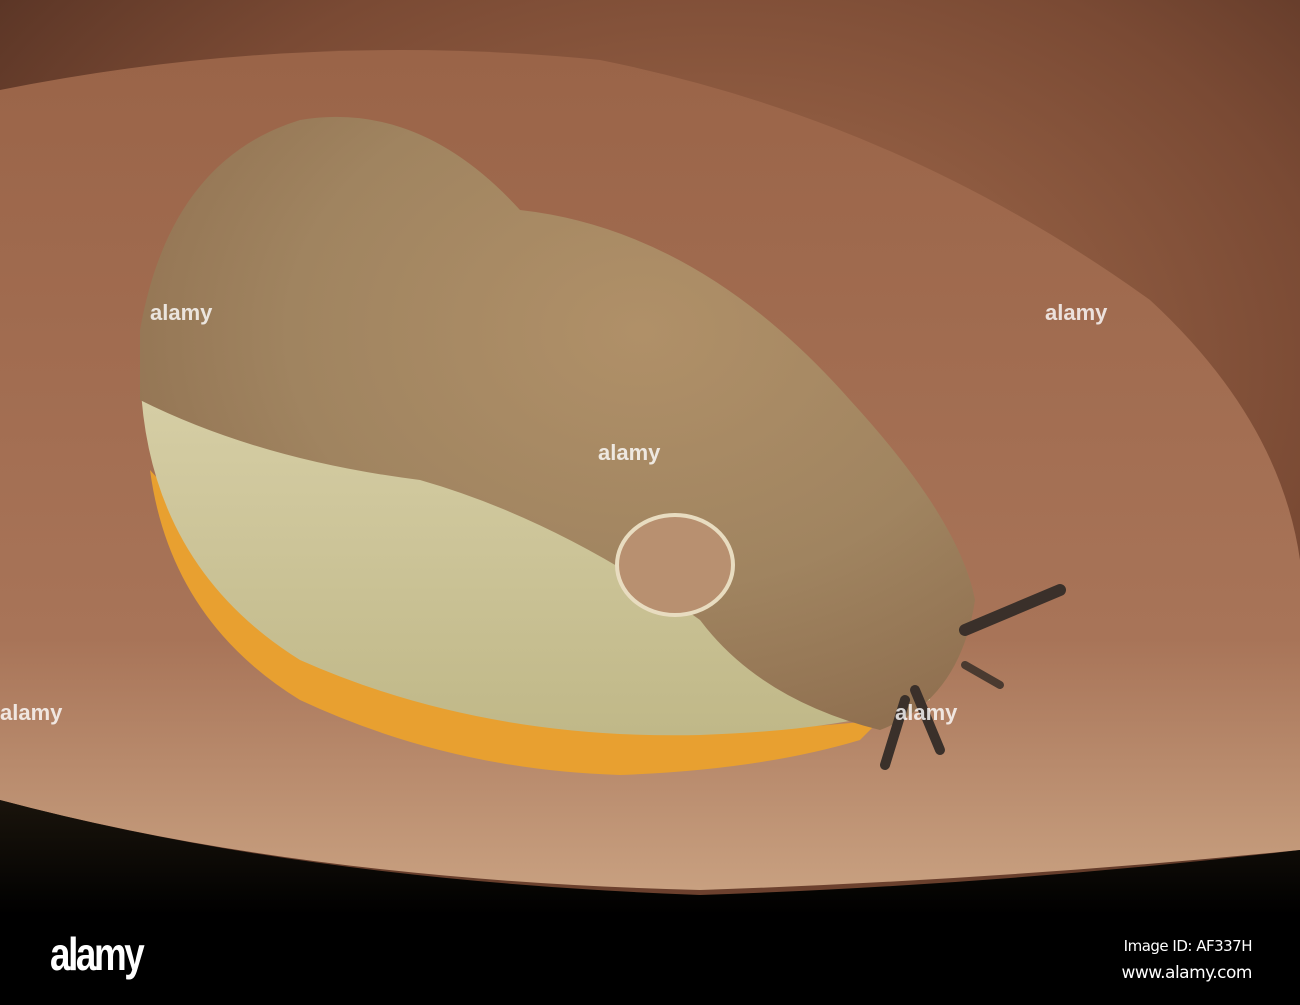 The image size is (1300, 1005). Describe the element at coordinates (97, 954) in the screenshot. I see `alamy-logo: alamy` at that location.